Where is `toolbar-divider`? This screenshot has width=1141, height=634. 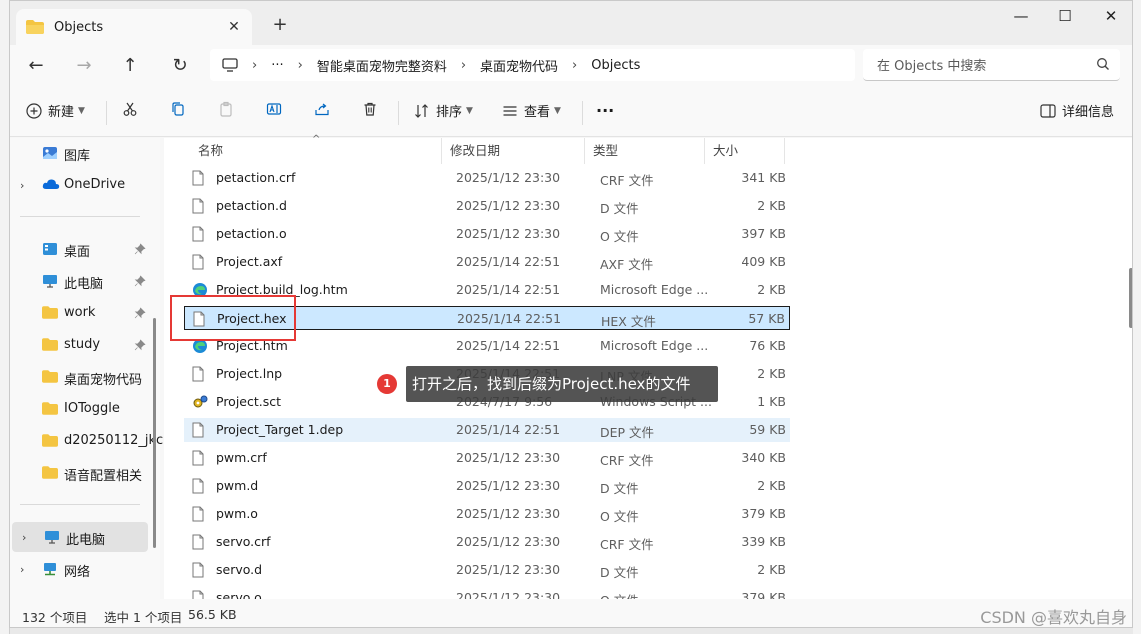
toolbar-divider is located at coordinates (106, 113).